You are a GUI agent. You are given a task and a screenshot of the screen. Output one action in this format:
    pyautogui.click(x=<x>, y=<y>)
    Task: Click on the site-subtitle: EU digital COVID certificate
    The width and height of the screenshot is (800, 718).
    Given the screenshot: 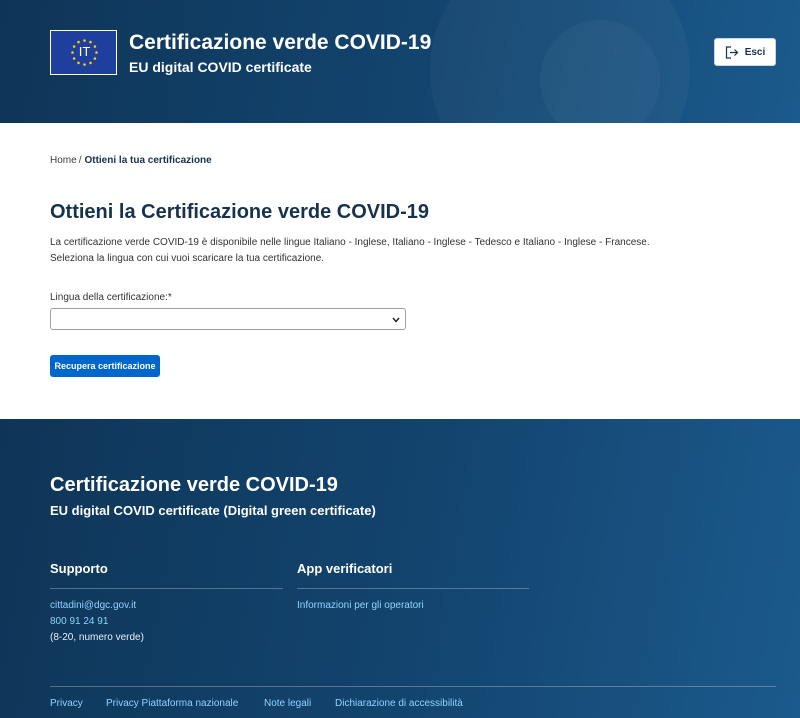 What is the action you would take?
    pyautogui.click(x=220, y=67)
    